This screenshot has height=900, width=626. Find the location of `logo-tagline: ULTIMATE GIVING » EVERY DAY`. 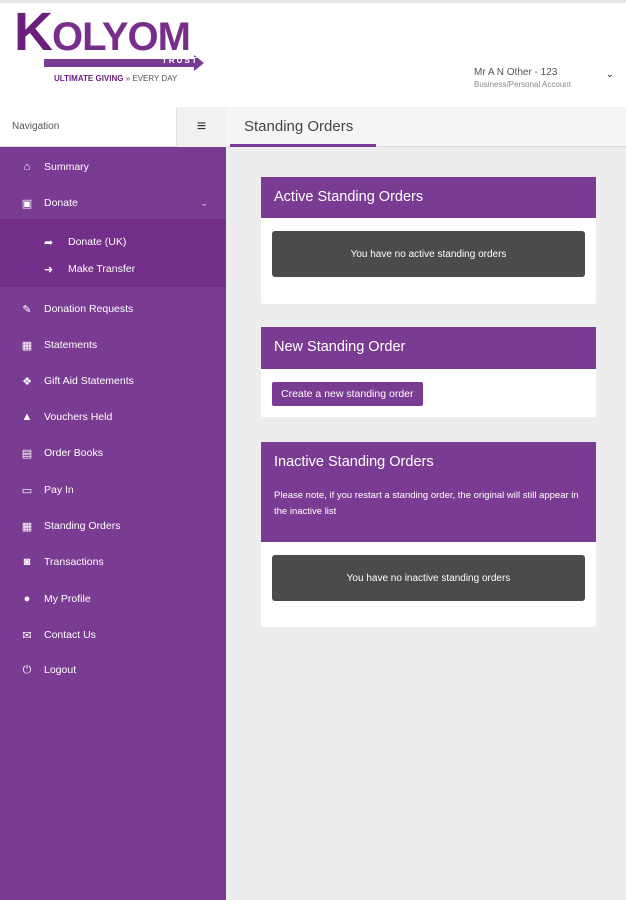

logo-tagline: ULTIMATE GIVING » EVERY DAY is located at coordinates (116, 78).